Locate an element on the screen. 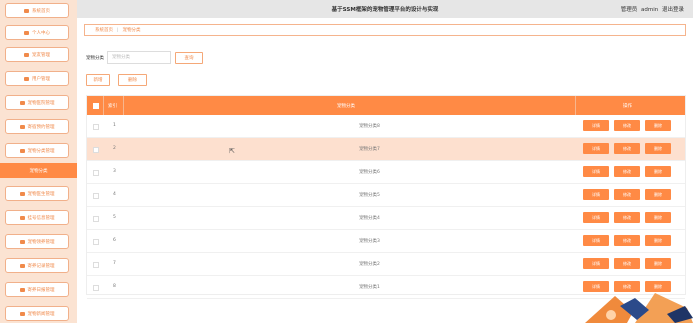 Image resolution: width=693 pixels, height=323 pixels. page-title: 基于SSM框架的宠物管理平台的设计与实现 is located at coordinates (385, 10).